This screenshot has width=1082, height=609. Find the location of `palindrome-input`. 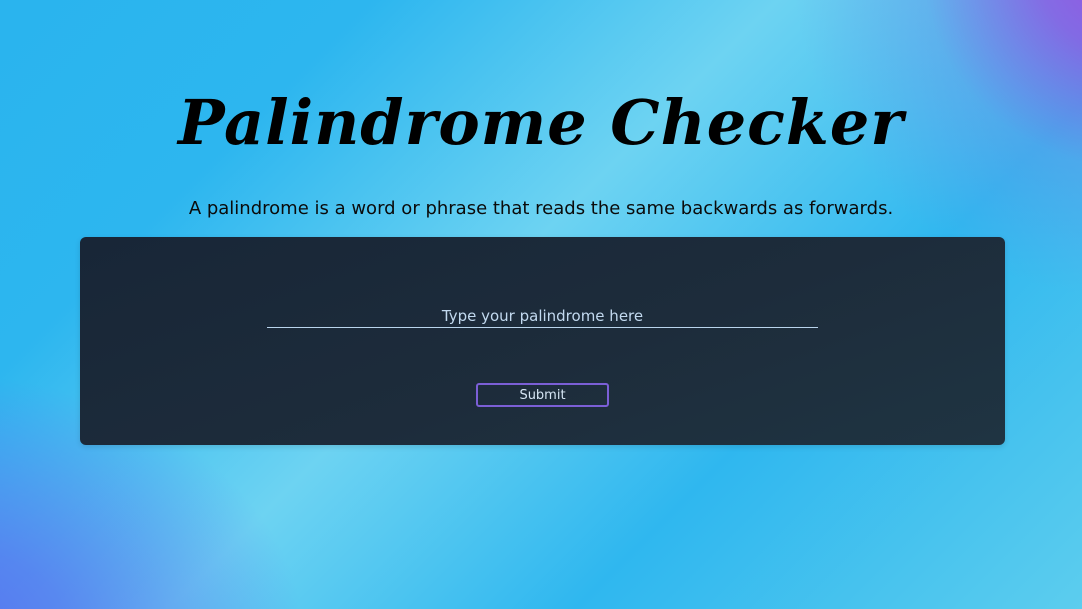

palindrome-input is located at coordinates (542, 316).